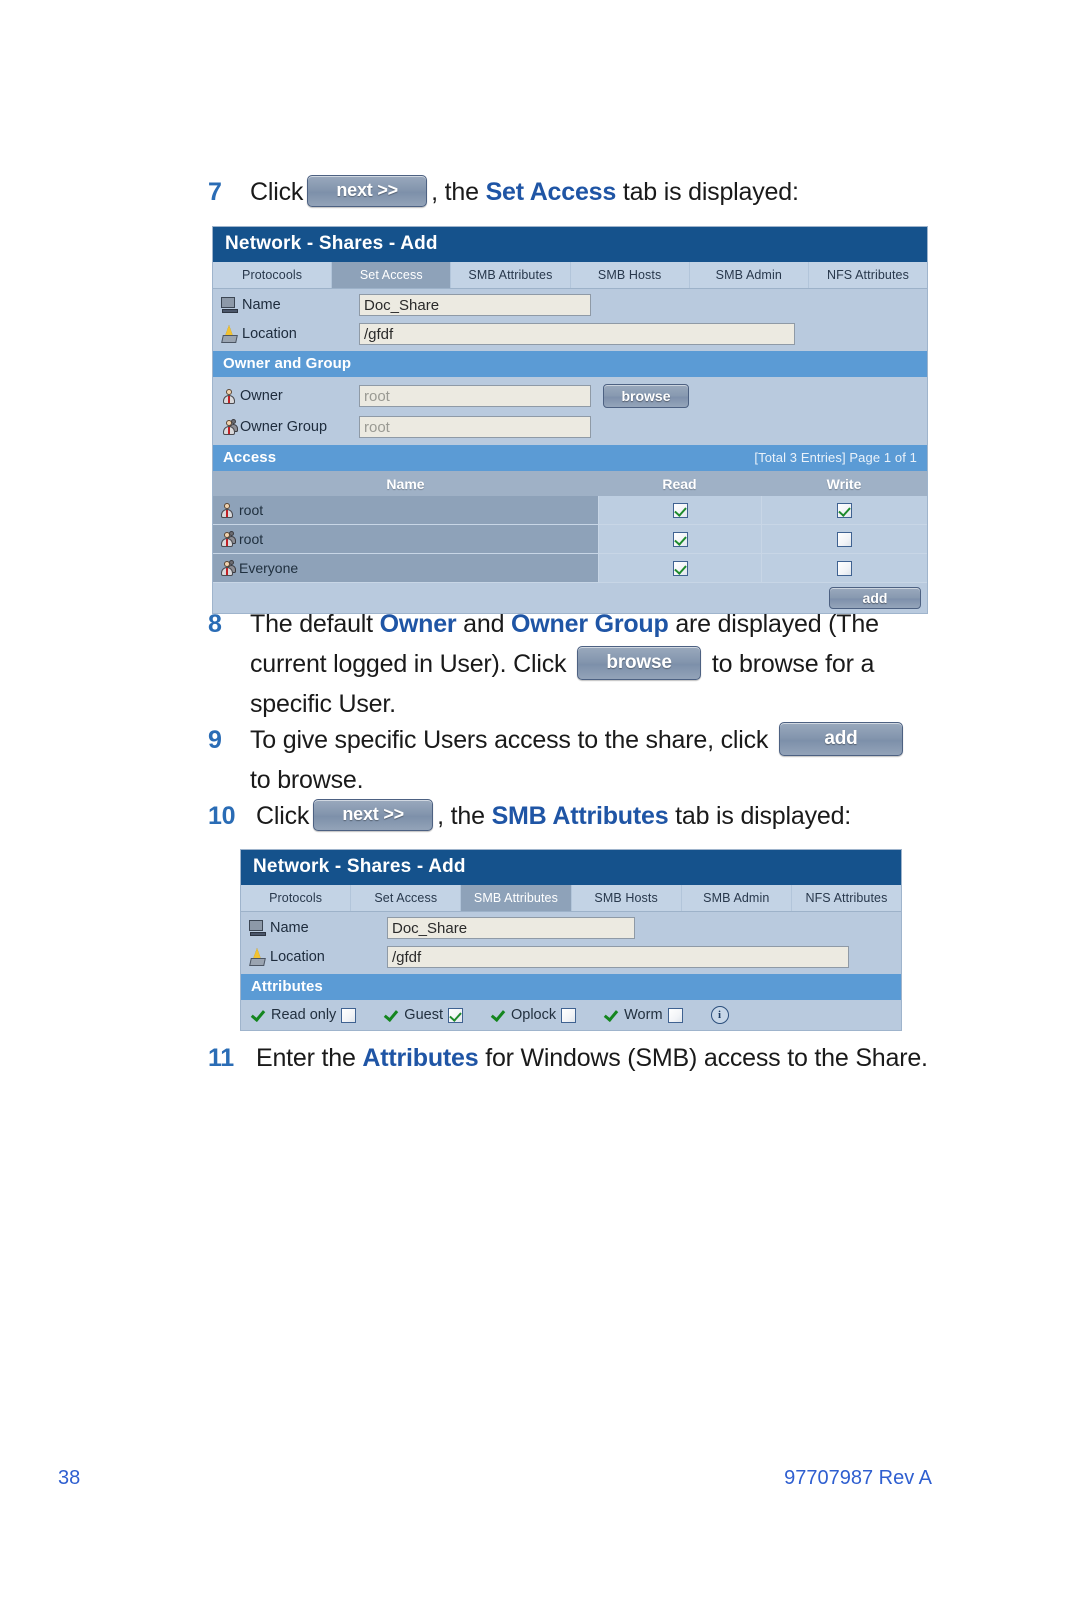  I want to click on owner-and-group-section-bar: Owner and Group, so click(570, 364).